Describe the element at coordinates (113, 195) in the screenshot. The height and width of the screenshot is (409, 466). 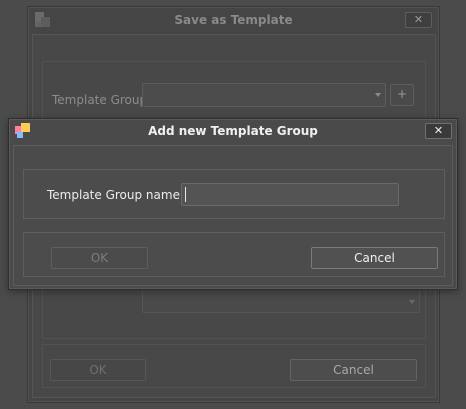
I see `template-group-name-label: Template Group name` at that location.